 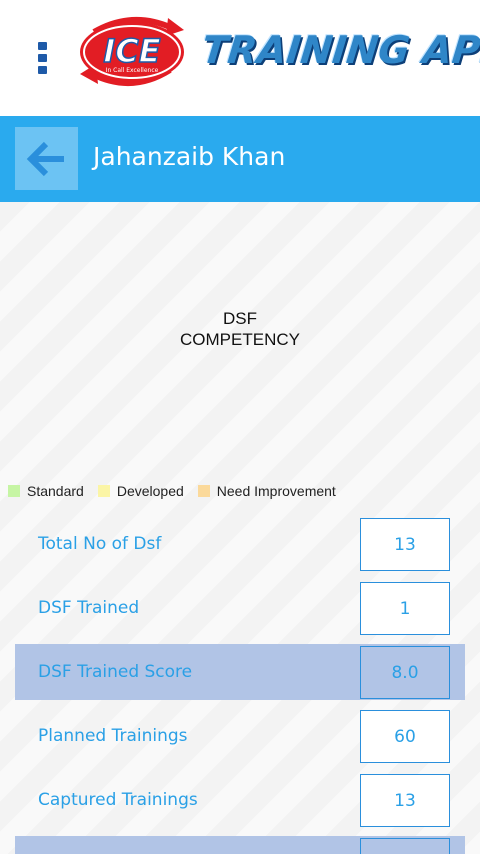 I want to click on stat-value: 1, so click(x=405, y=608).